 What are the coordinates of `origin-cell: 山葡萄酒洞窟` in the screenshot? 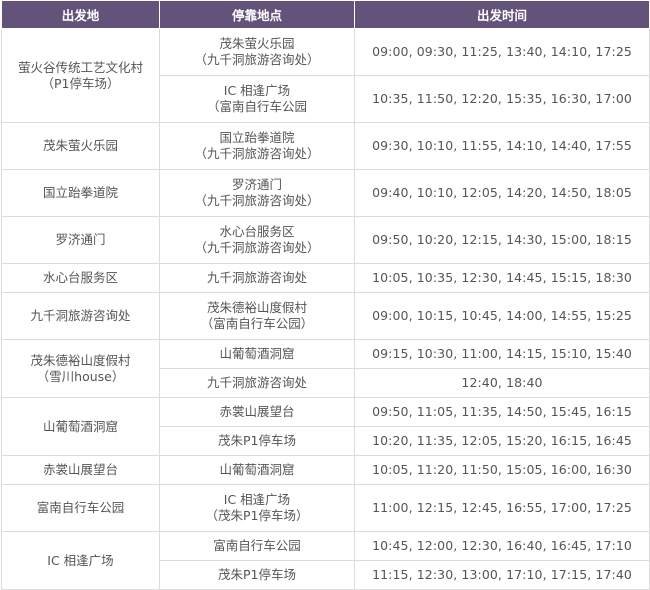 It's located at (80, 426).